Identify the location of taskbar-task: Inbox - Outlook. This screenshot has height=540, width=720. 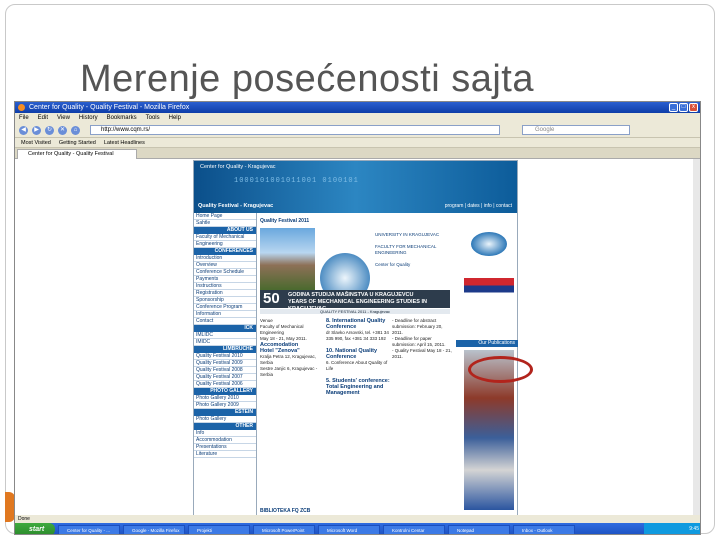
(544, 529).